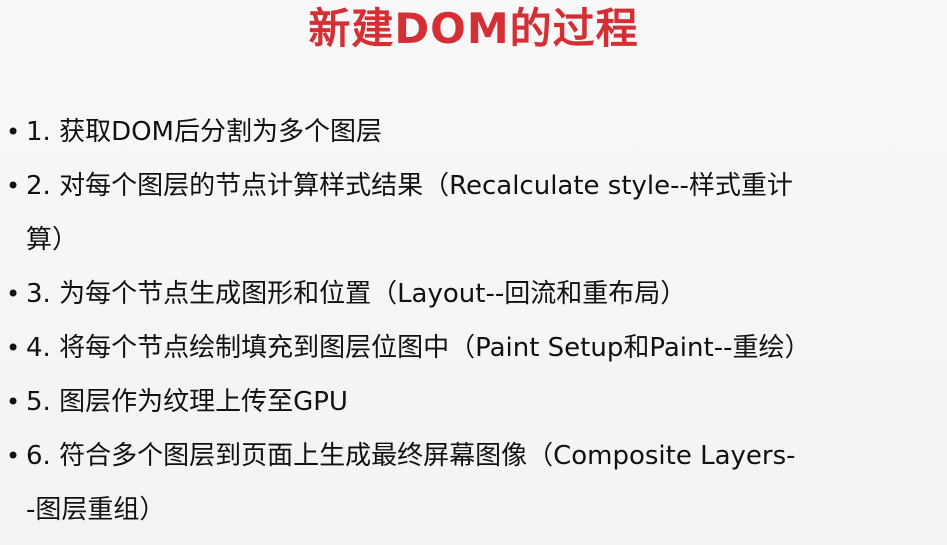  Describe the element at coordinates (473, 240) in the screenshot. I see `list-item-continuation: 算）` at that location.